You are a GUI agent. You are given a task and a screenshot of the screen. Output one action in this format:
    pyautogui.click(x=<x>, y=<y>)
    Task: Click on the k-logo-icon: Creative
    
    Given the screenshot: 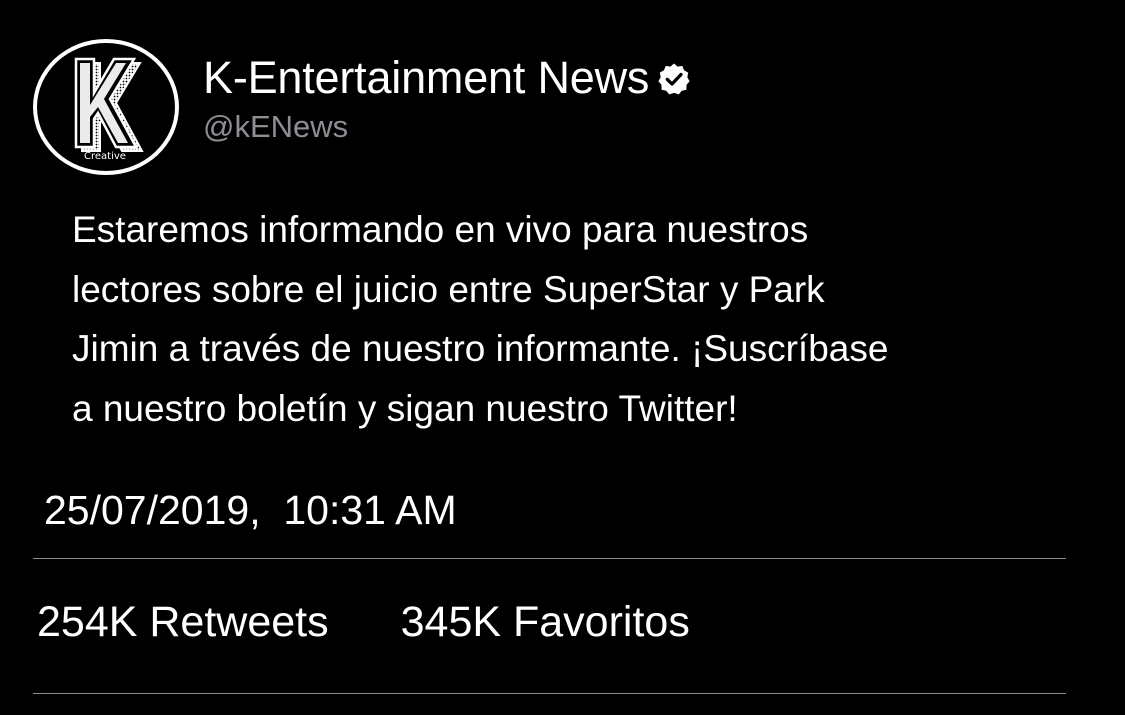 What is the action you would take?
    pyautogui.click(x=109, y=109)
    